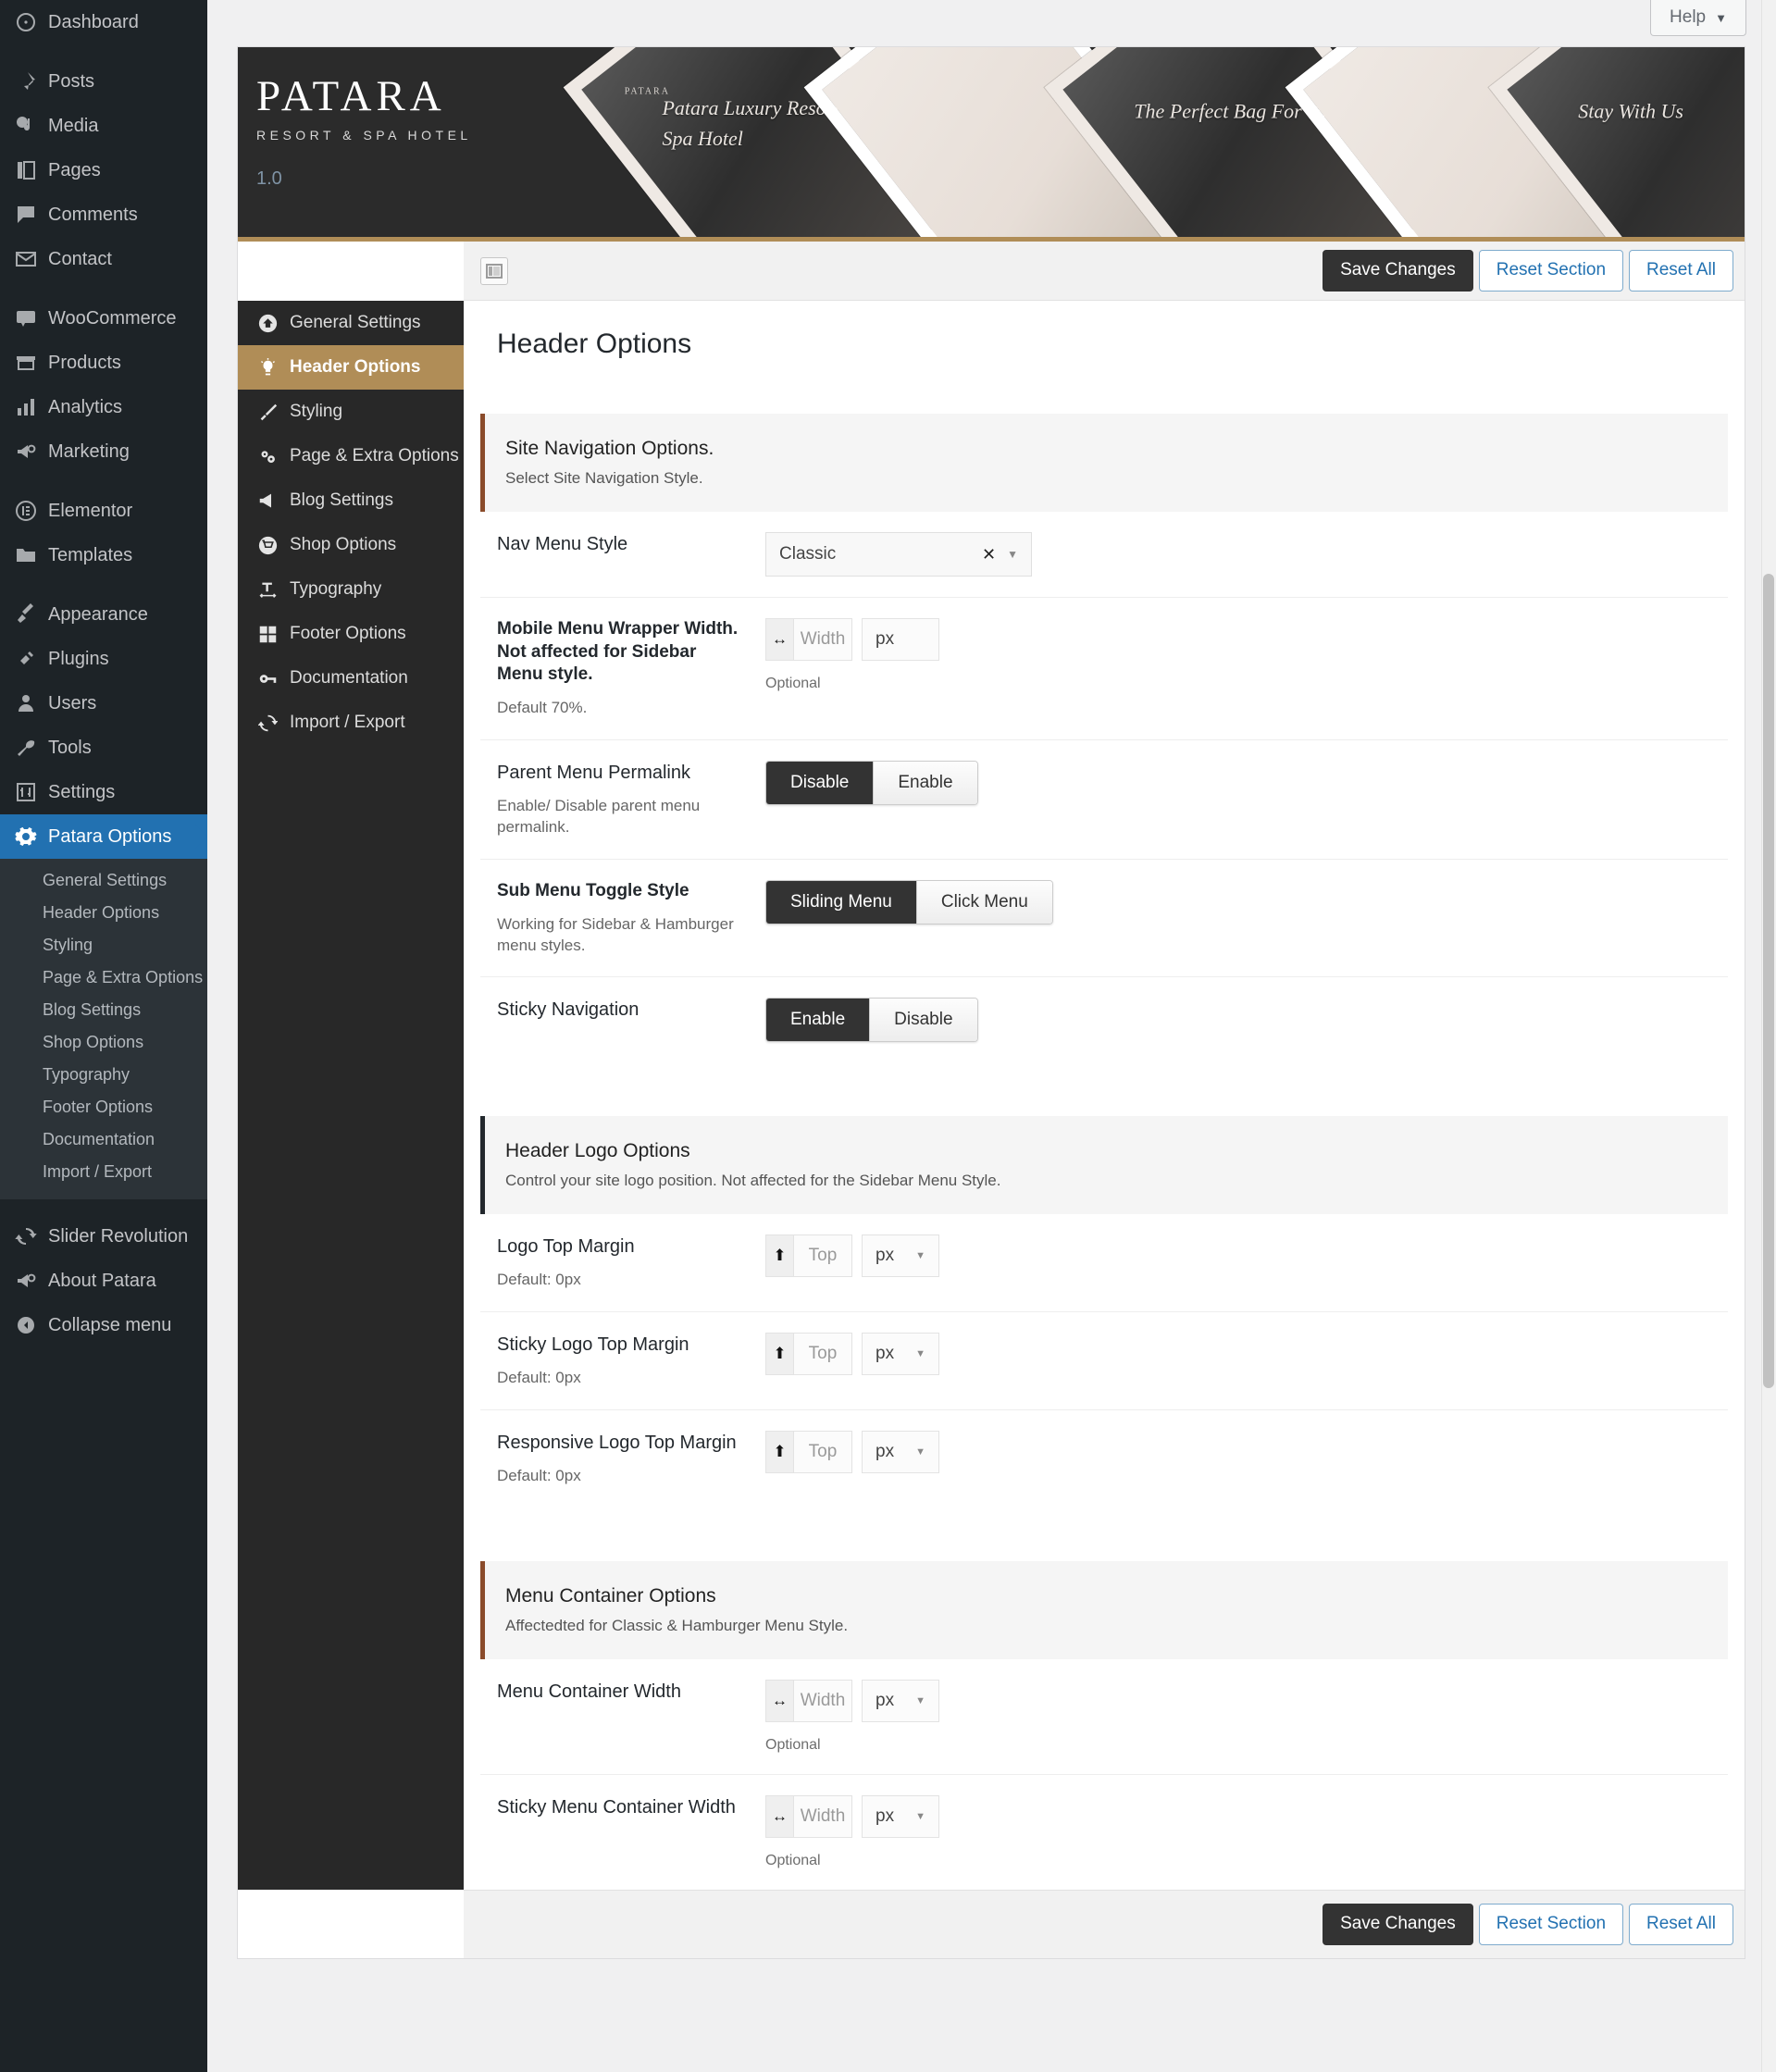 This screenshot has height=2072, width=1776. I want to click on sidebar-item-about-patara: About Patara, so click(103, 1281).